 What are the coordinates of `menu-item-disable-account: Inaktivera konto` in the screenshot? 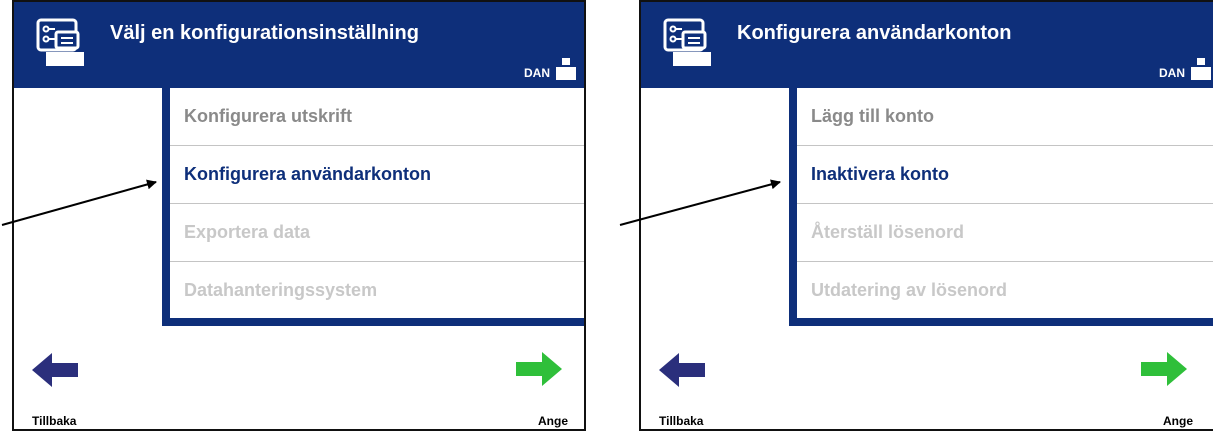 It's located at (1005, 175).